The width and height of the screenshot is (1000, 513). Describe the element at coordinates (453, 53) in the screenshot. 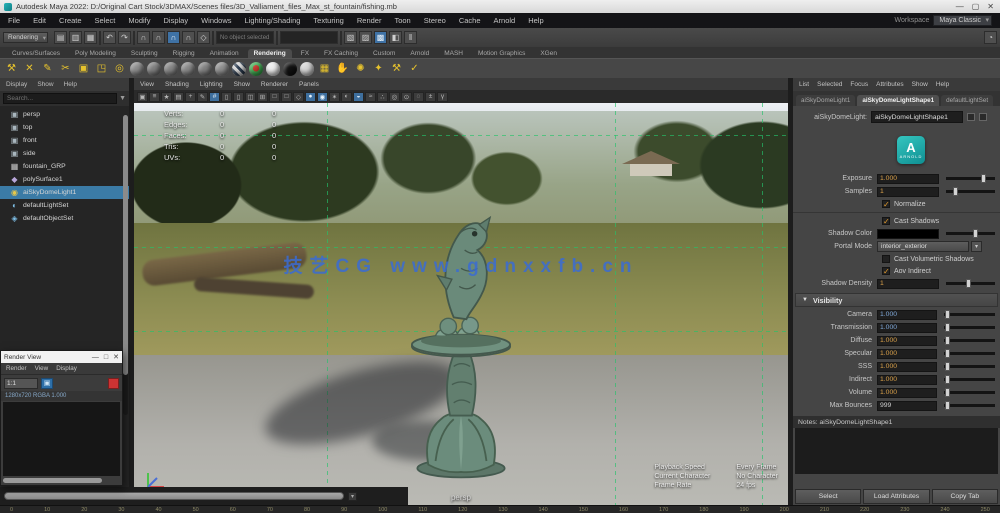

I see `shelf-tab: MASH` at that location.